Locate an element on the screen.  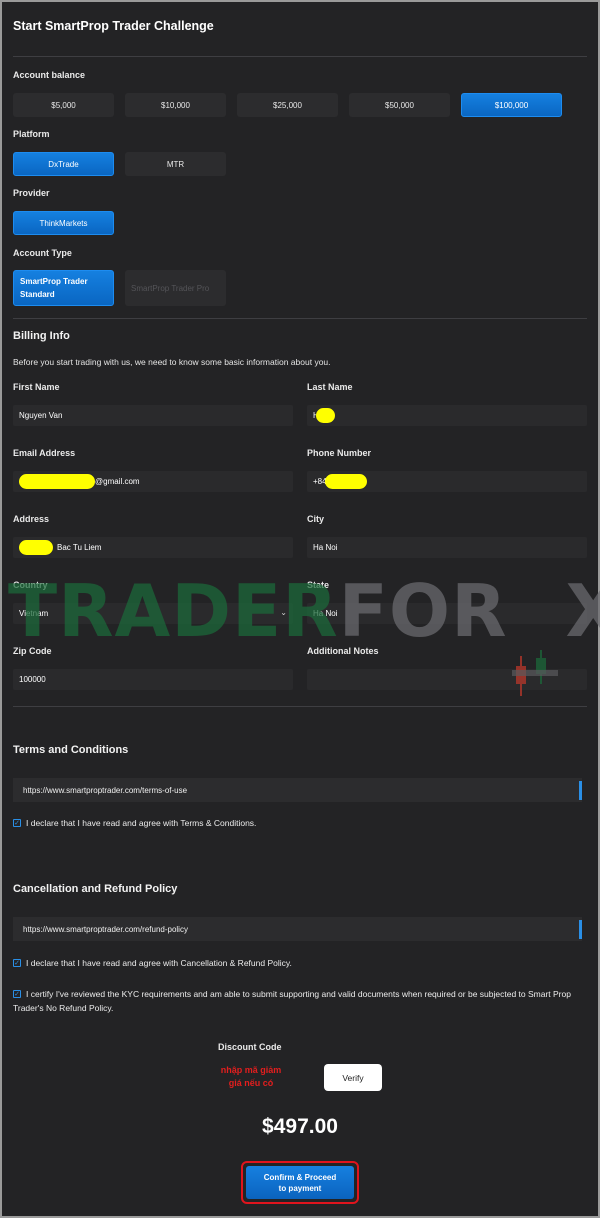
terms-title: Terms and Conditions is located at coordinates (71, 750).